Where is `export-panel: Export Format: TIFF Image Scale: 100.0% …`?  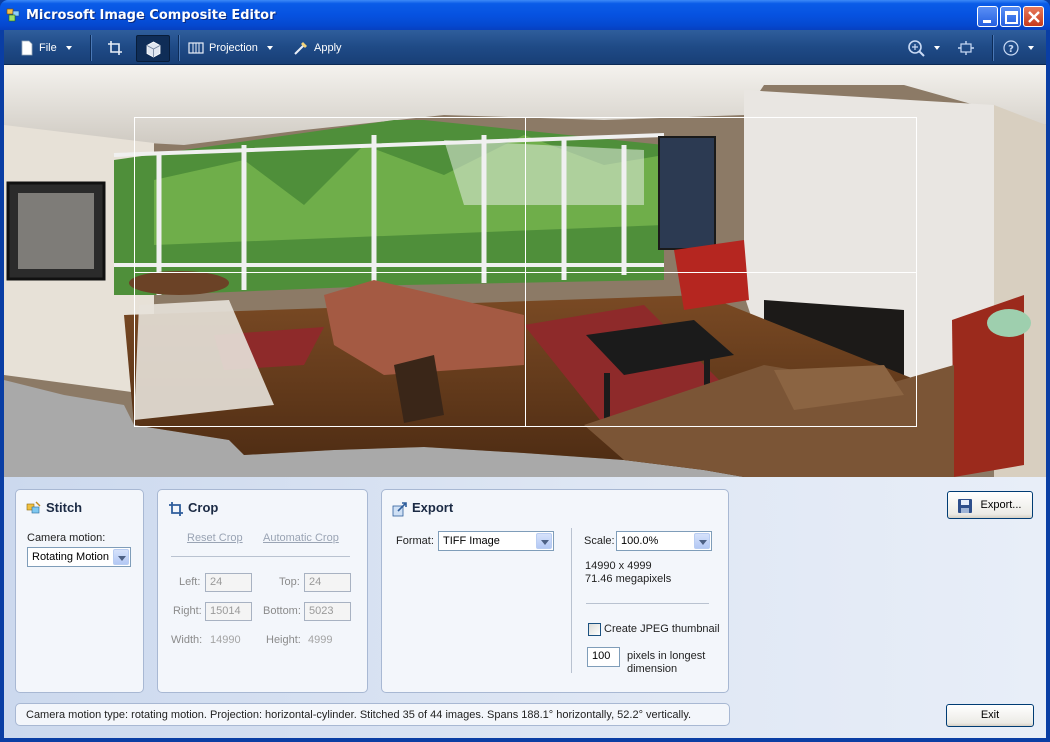
export-panel: Export Format: TIFF Image Scale: 100.0% … is located at coordinates (555, 591).